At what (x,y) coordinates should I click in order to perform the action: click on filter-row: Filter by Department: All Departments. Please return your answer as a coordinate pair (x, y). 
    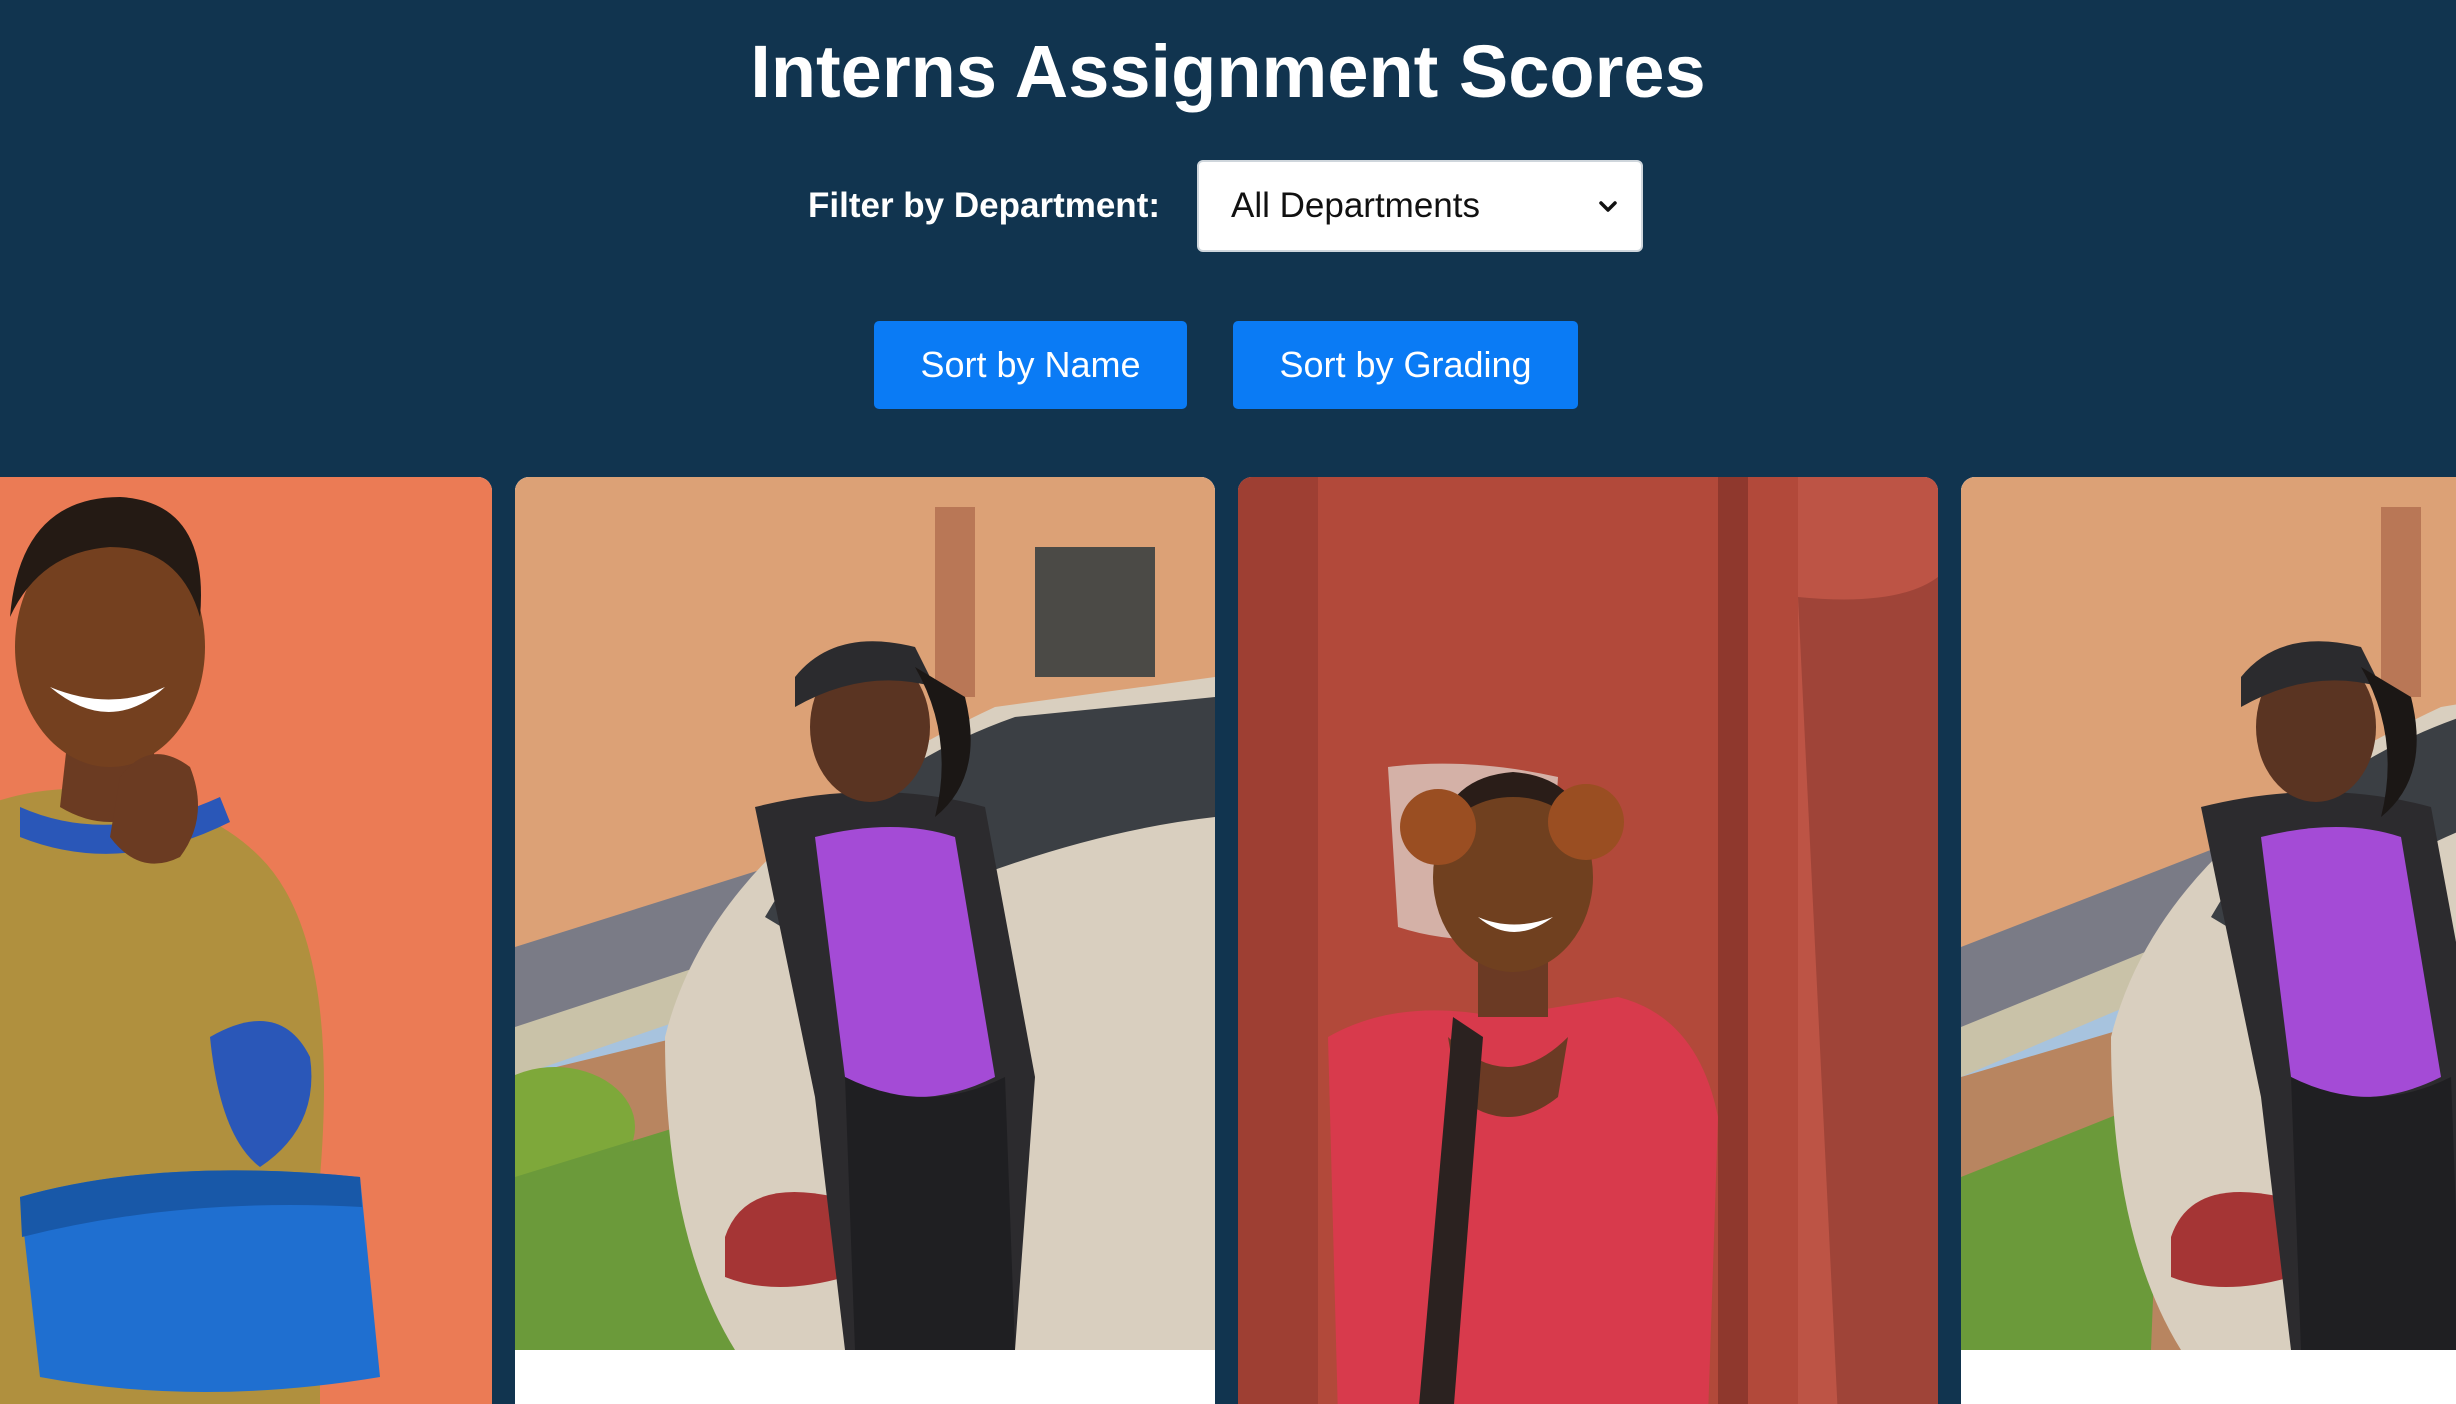
    Looking at the image, I should click on (1228, 206).